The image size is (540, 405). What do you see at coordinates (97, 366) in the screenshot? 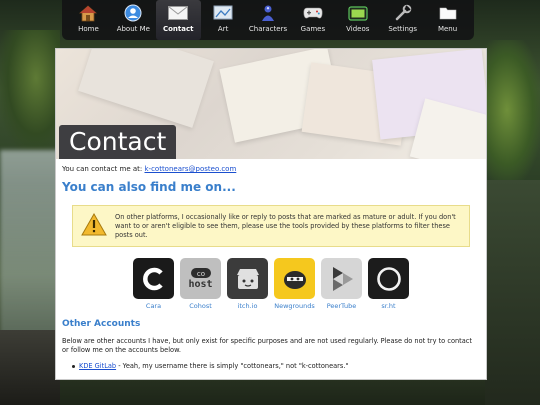
I see `kde-gitlab-link: KDE GitLab` at bounding box center [97, 366].